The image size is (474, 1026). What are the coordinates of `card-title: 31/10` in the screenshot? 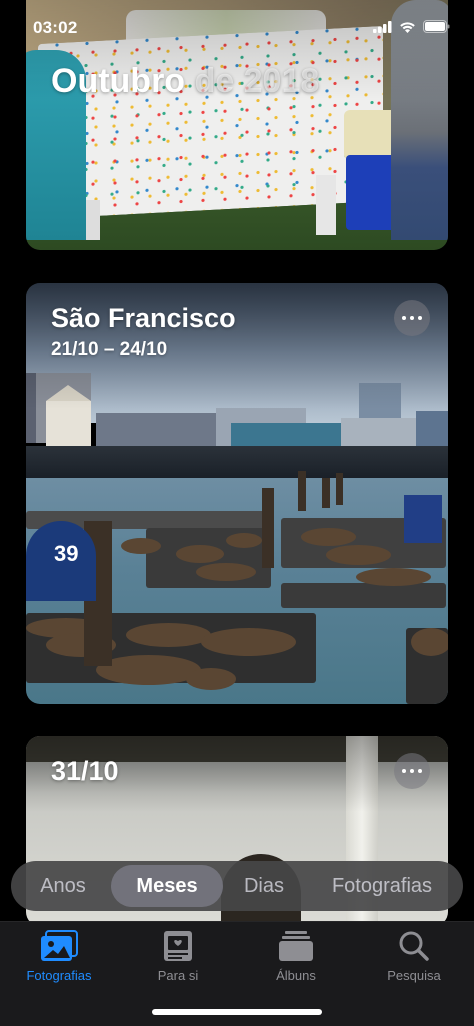 It's located at (85, 771).